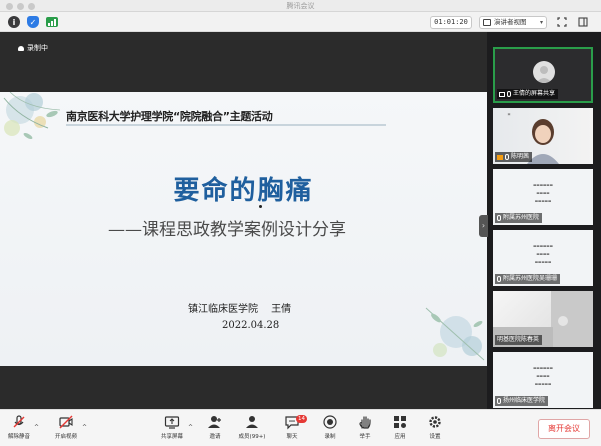  Describe the element at coordinates (510, 22) in the screenshot. I see `view-label: 演讲者视图` at that location.